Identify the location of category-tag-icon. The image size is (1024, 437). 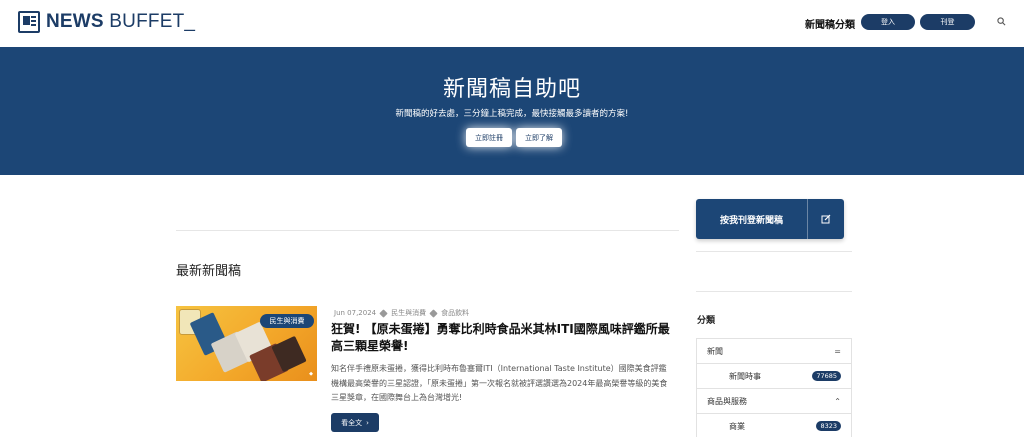
(383, 313).